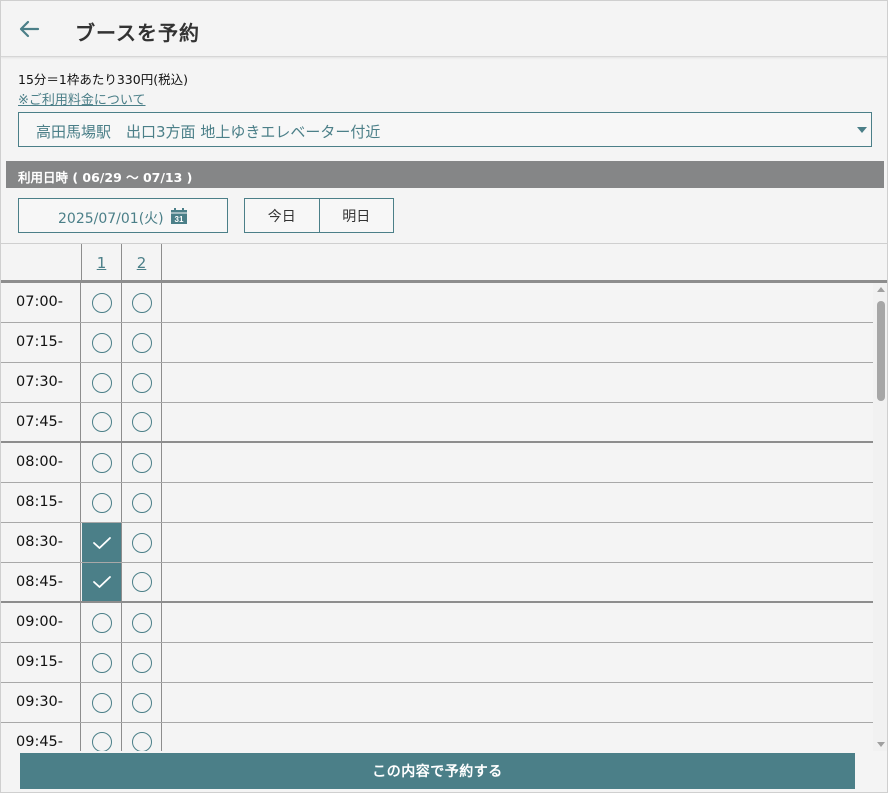 The width and height of the screenshot is (888, 793). Describe the element at coordinates (437, 423) in the screenshot. I see `time-slot-row: 07:45-` at that location.